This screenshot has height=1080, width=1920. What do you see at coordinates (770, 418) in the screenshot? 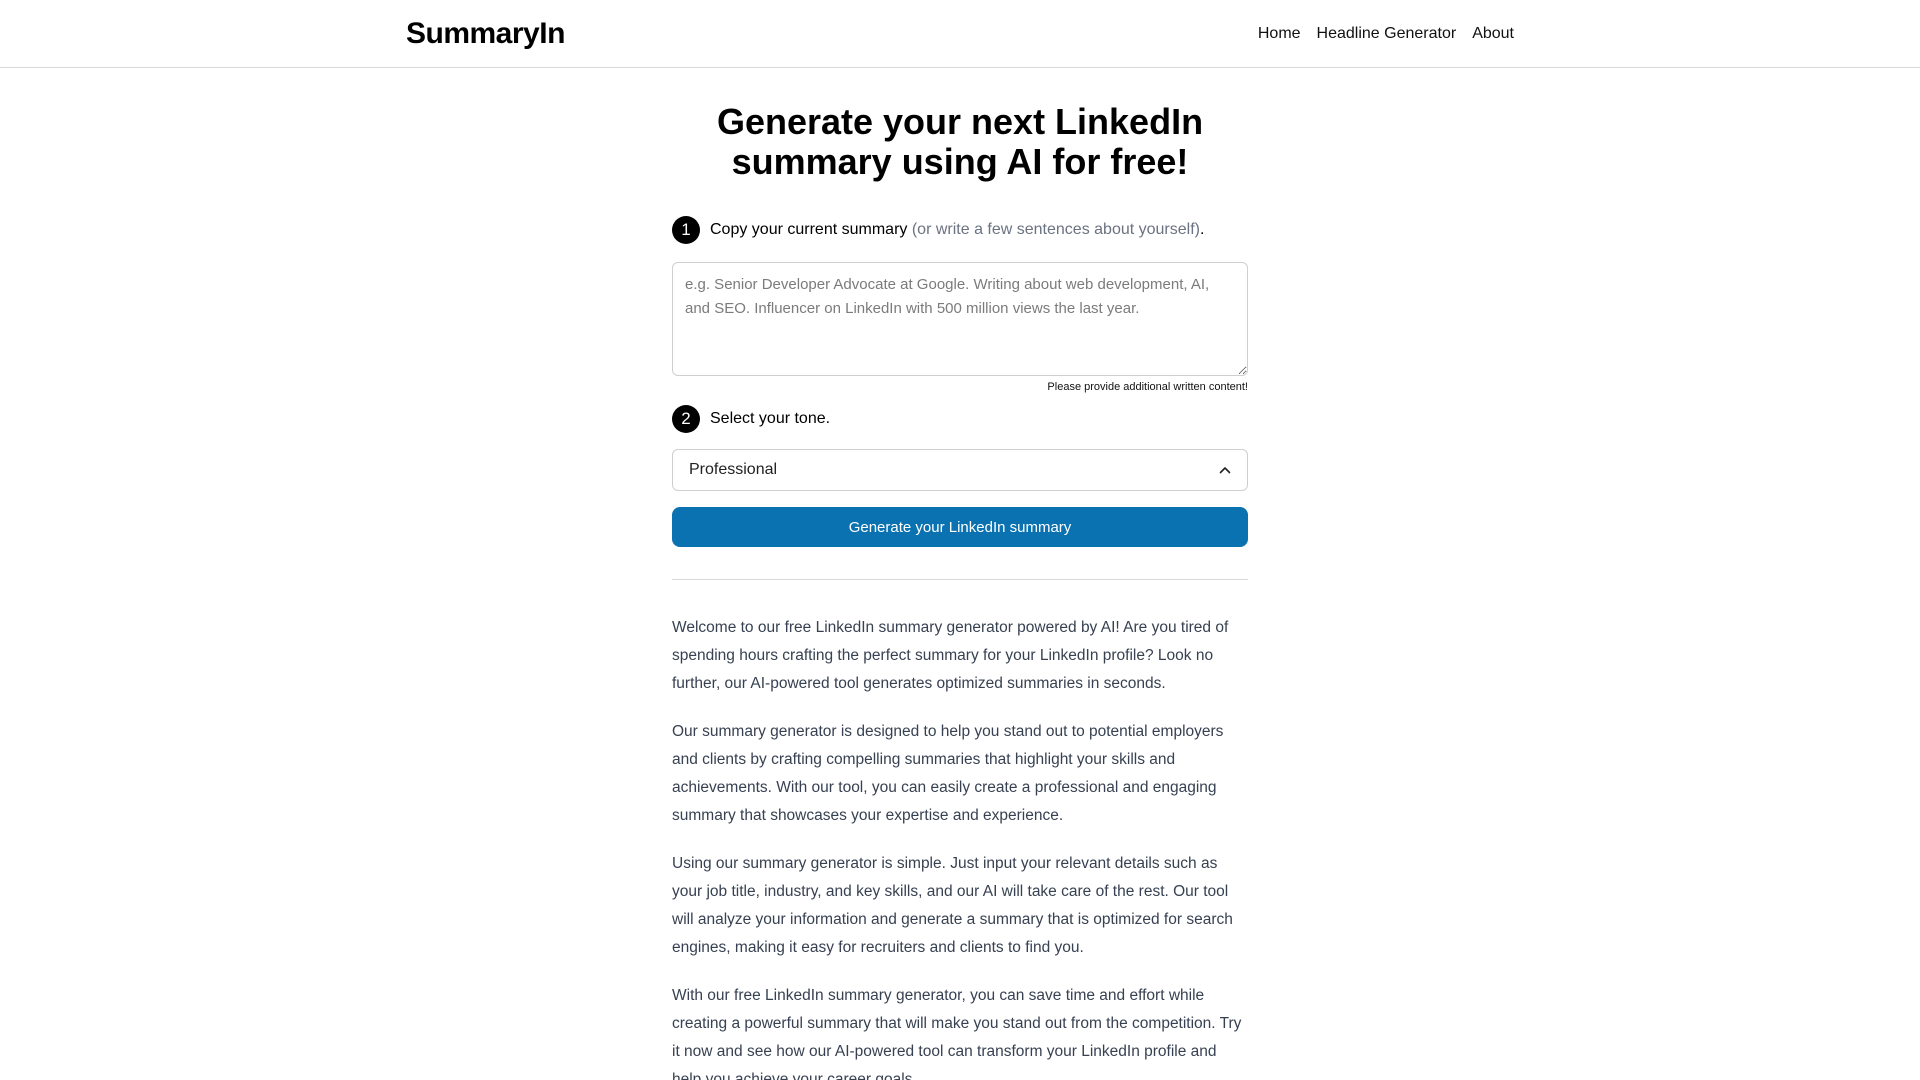
I see `step-2-label: Select your tone.` at bounding box center [770, 418].